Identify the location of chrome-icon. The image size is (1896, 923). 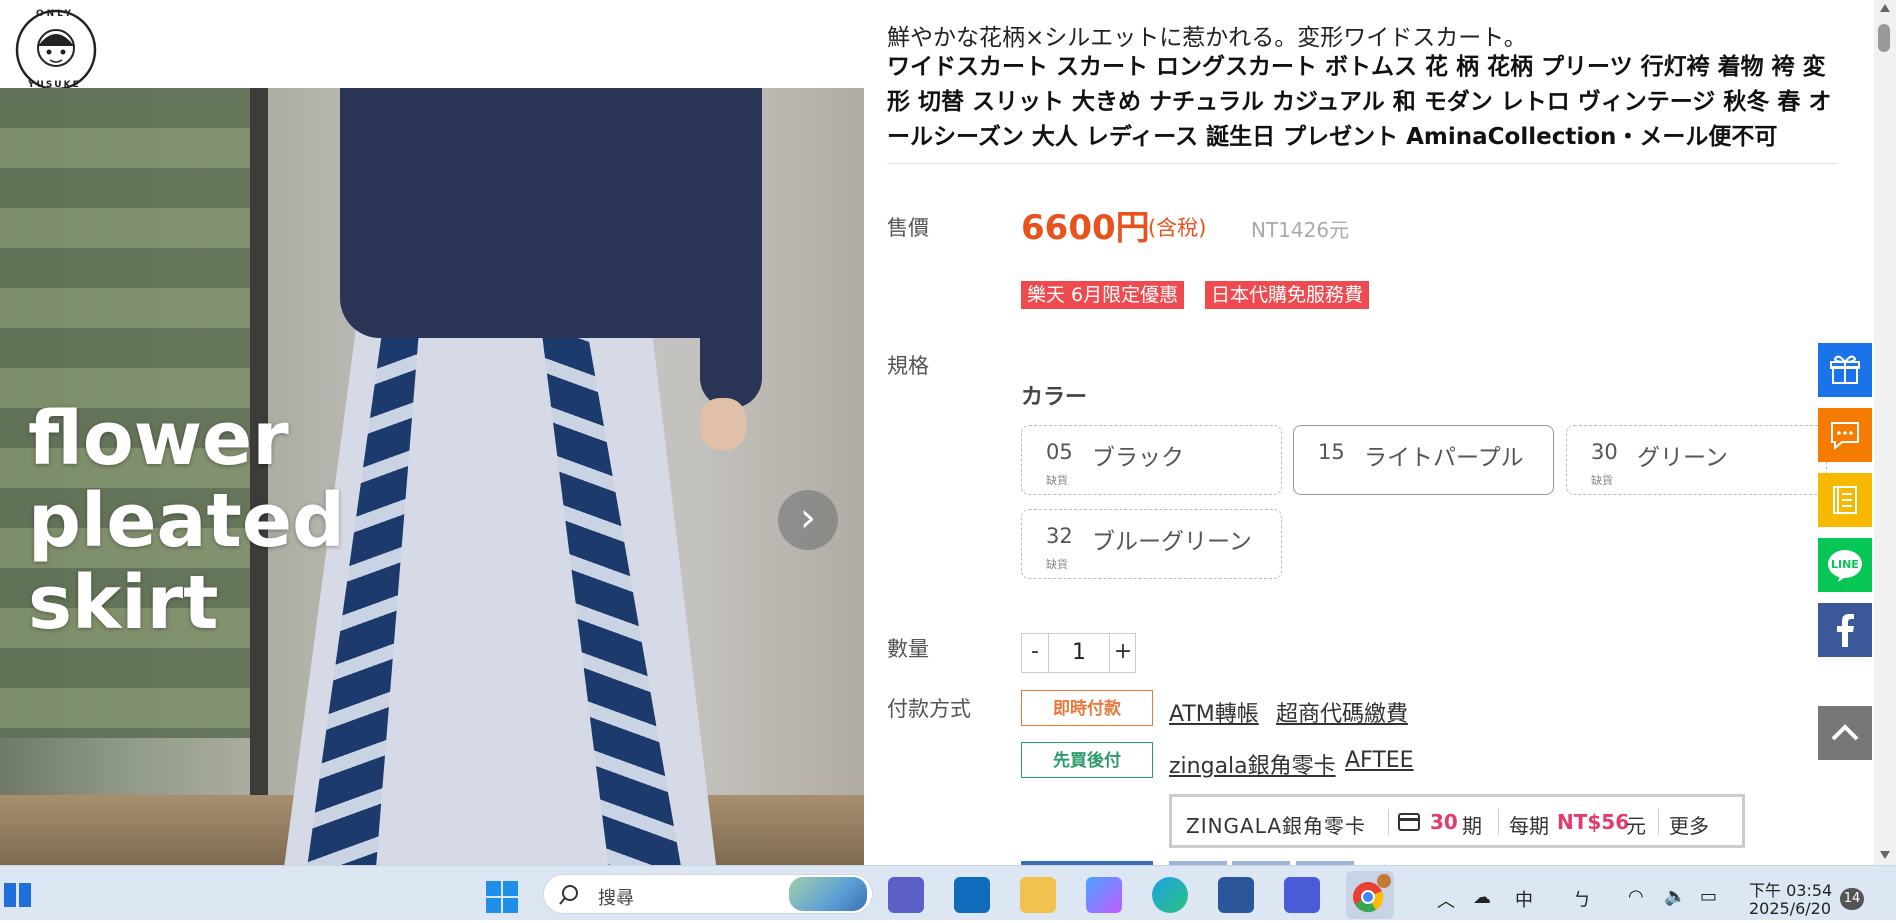
(1372, 893).